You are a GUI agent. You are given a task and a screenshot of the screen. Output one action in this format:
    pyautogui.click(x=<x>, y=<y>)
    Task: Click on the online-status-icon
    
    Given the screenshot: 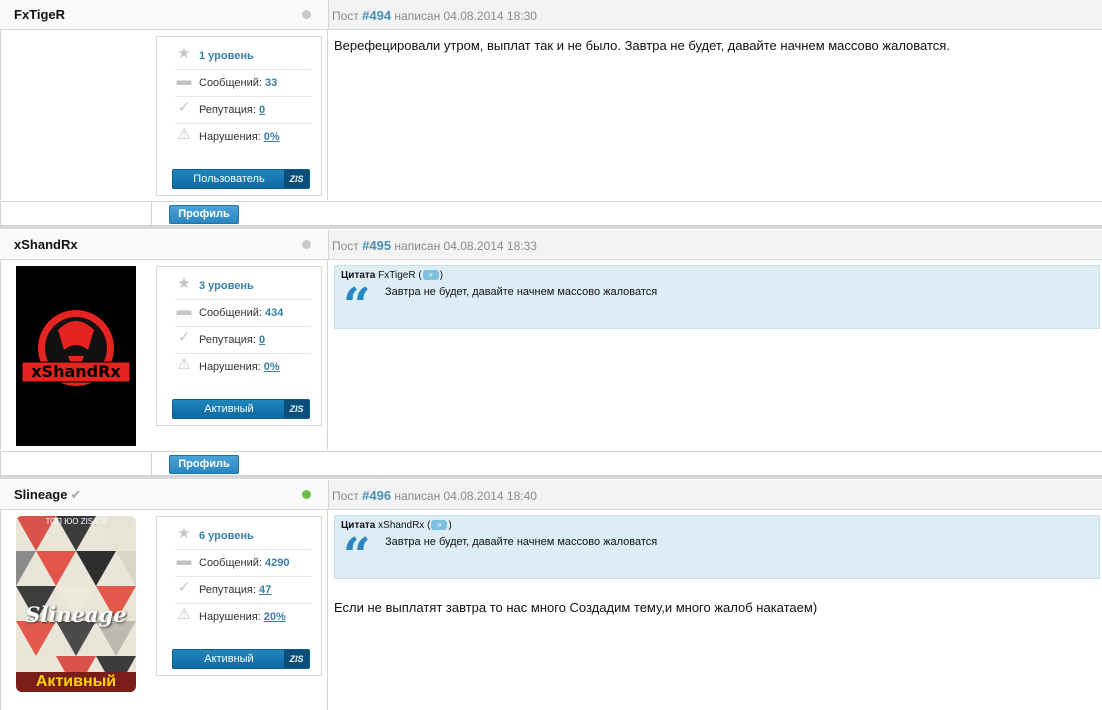 What is the action you would take?
    pyautogui.click(x=306, y=494)
    